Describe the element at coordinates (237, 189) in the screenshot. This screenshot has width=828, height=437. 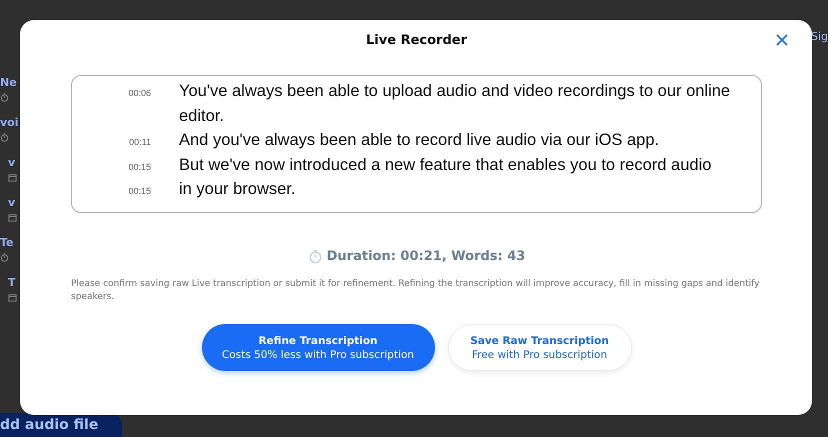
I see `transcript-line: in your browser.` at that location.